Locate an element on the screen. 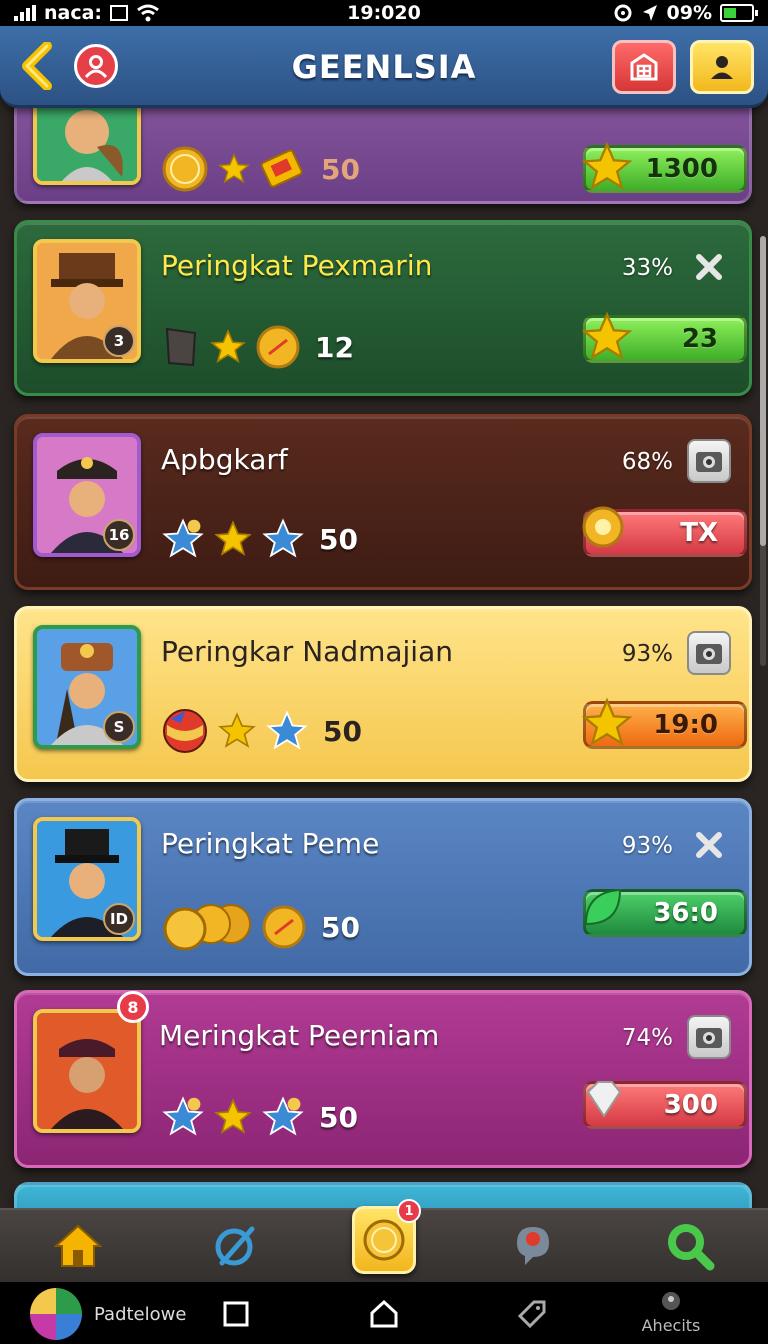 The image size is (768, 1344). nav-home is located at coordinates (78, 1246).